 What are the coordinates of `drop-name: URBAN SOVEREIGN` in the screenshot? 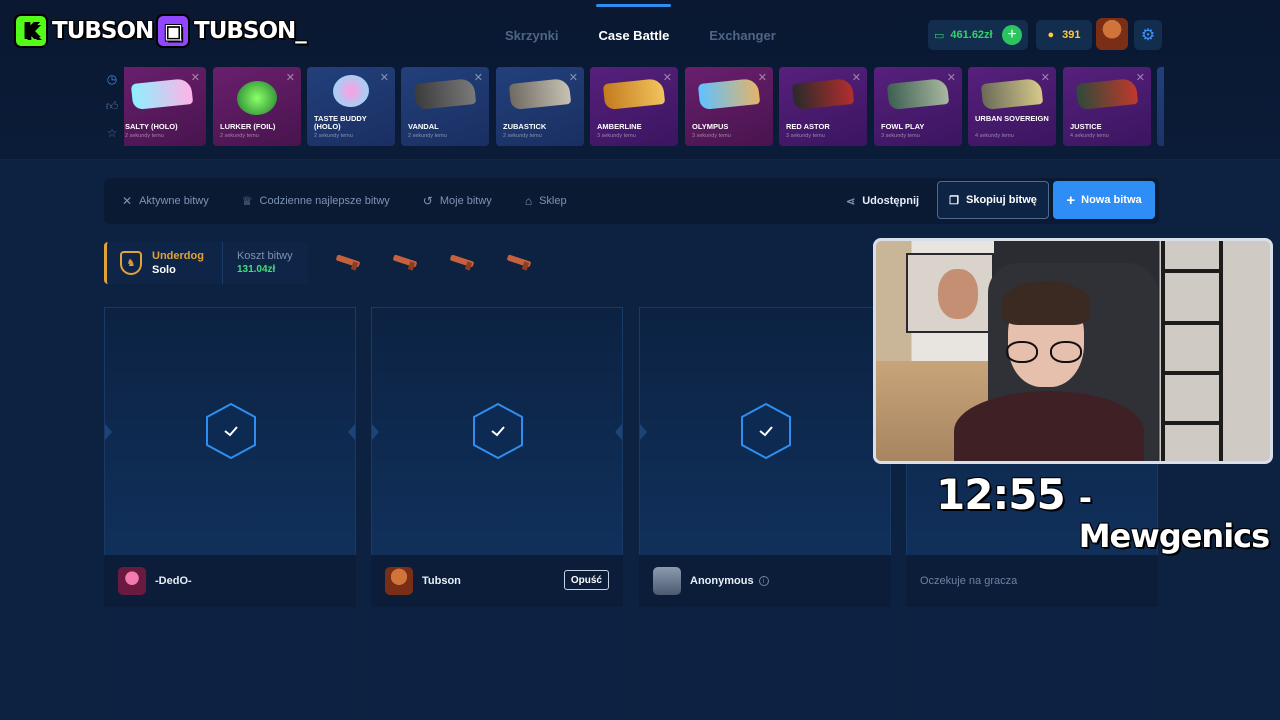 It's located at (1012, 119).